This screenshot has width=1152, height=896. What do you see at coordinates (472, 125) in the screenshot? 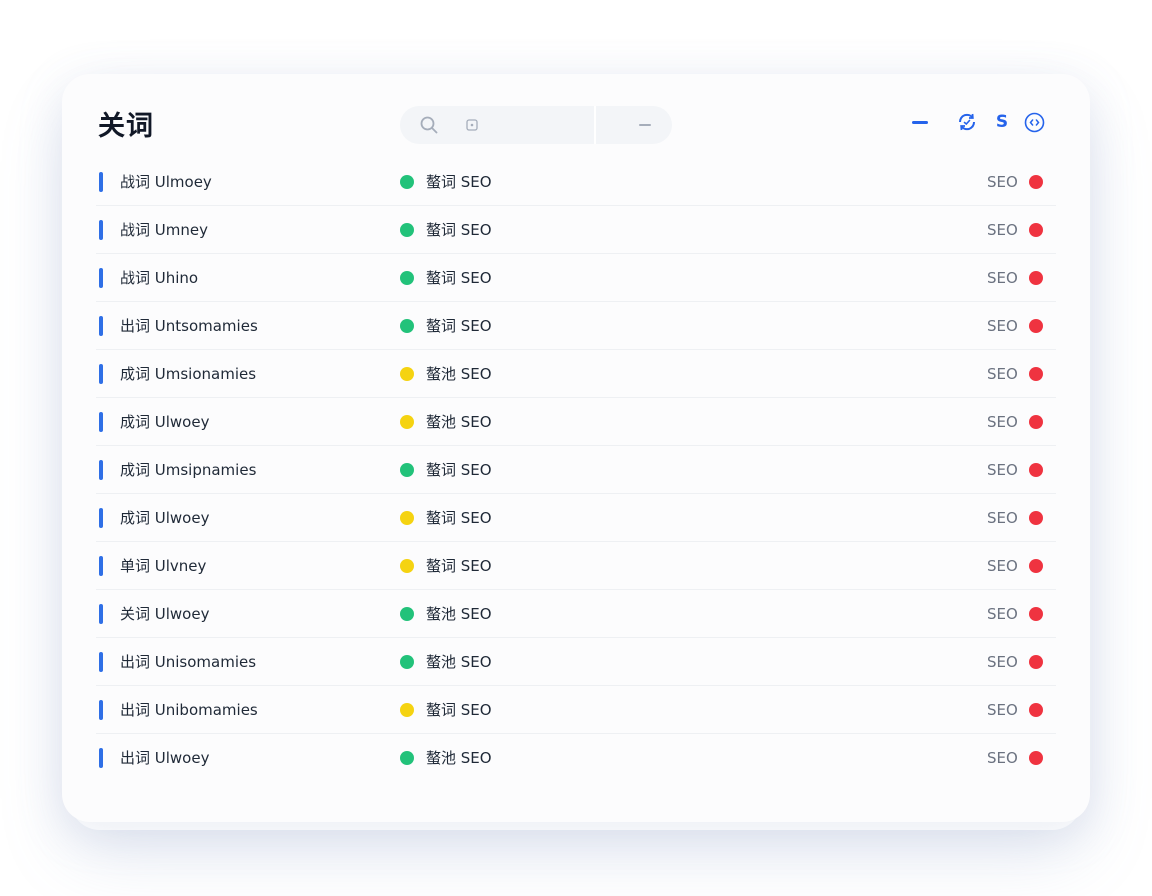
I see `filter-square-icon` at bounding box center [472, 125].